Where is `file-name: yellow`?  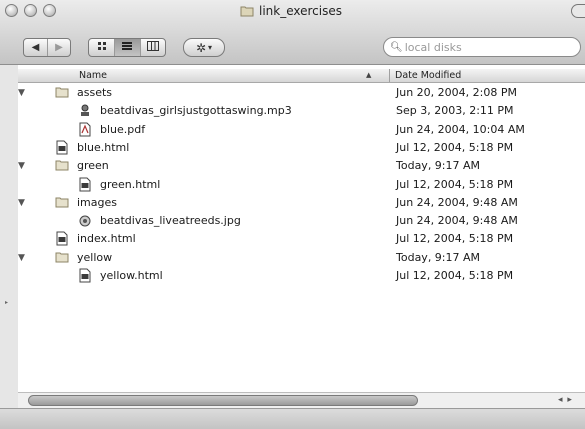
file-name: yellow is located at coordinates (95, 257).